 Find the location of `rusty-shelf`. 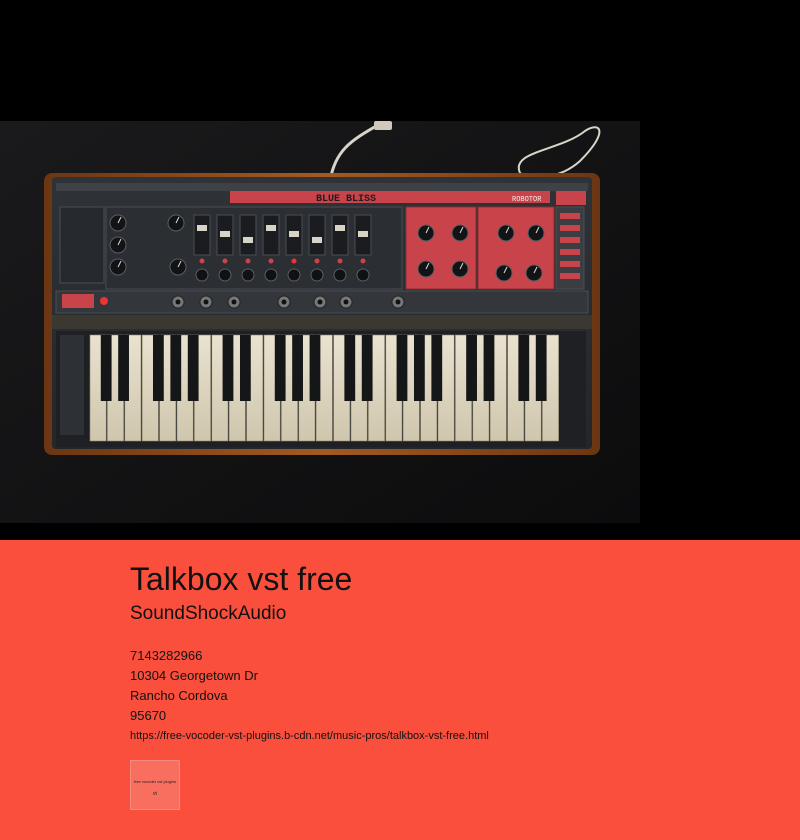

rusty-shelf is located at coordinates (322, 322).